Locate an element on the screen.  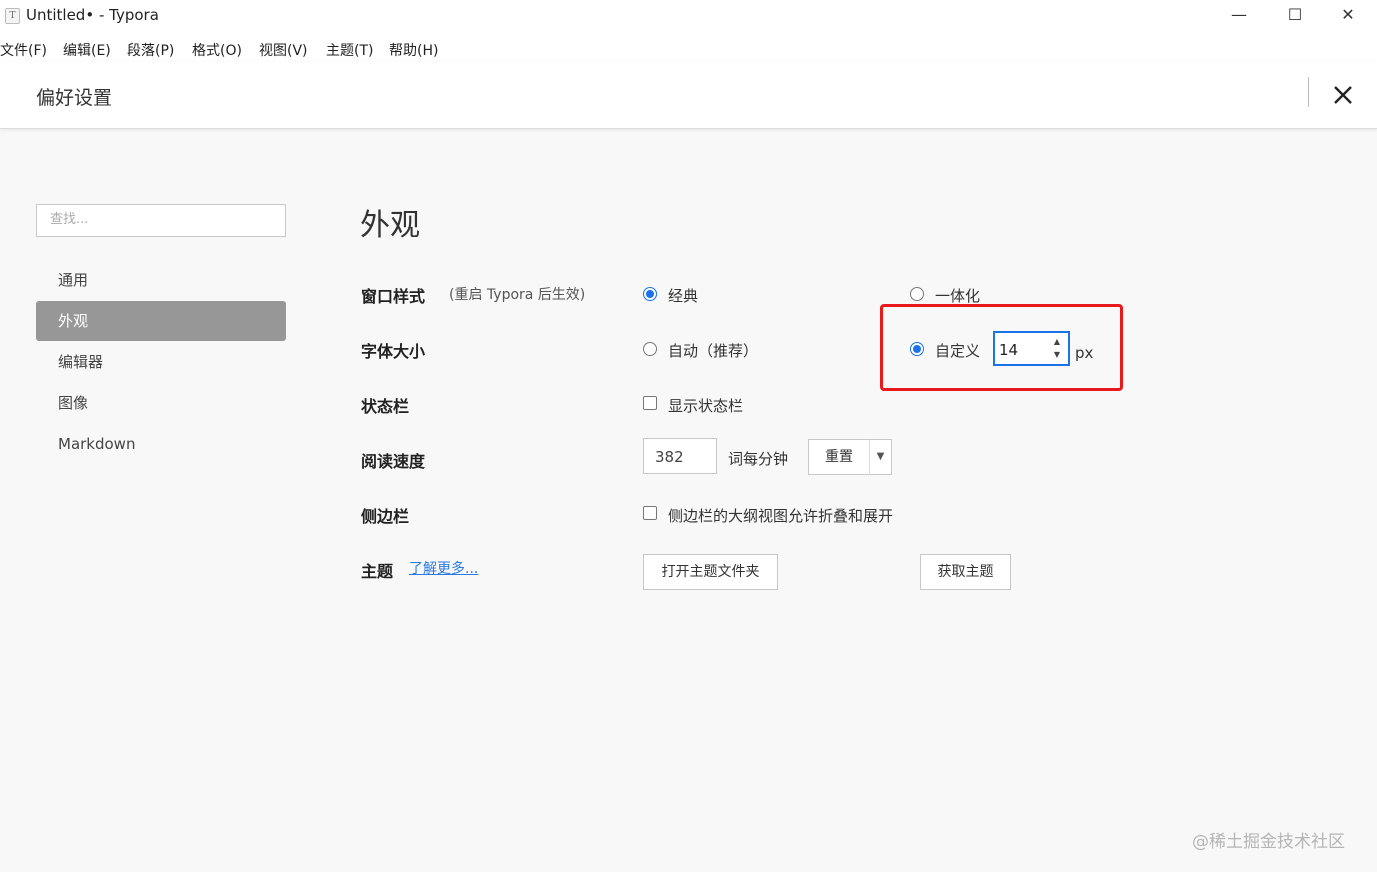
minimize-button: — is located at coordinates (1239, 16).